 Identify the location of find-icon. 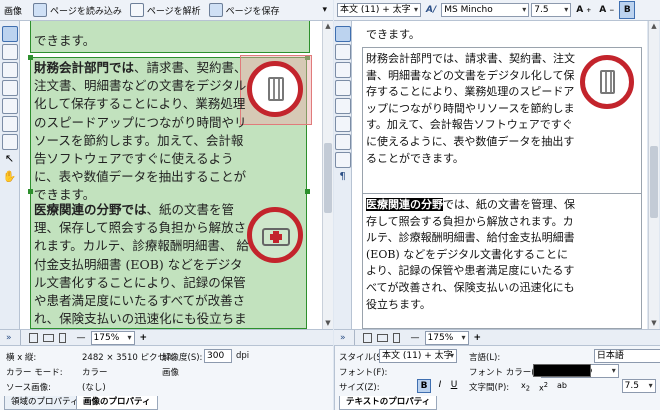
(342, 124).